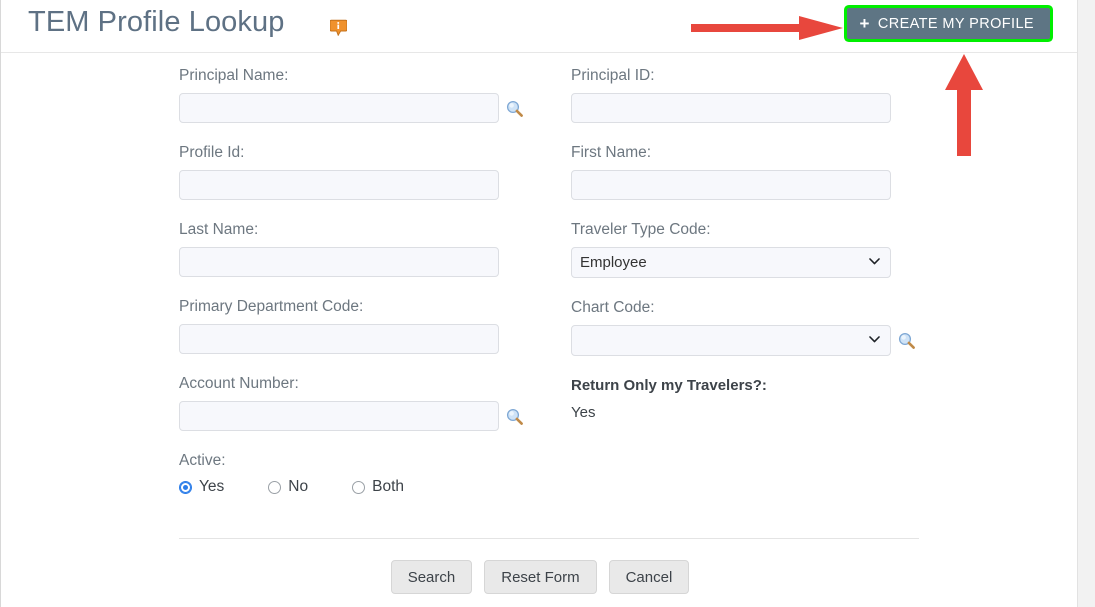 This screenshot has width=1095, height=607. I want to click on cancel-button: Cancel, so click(649, 577).